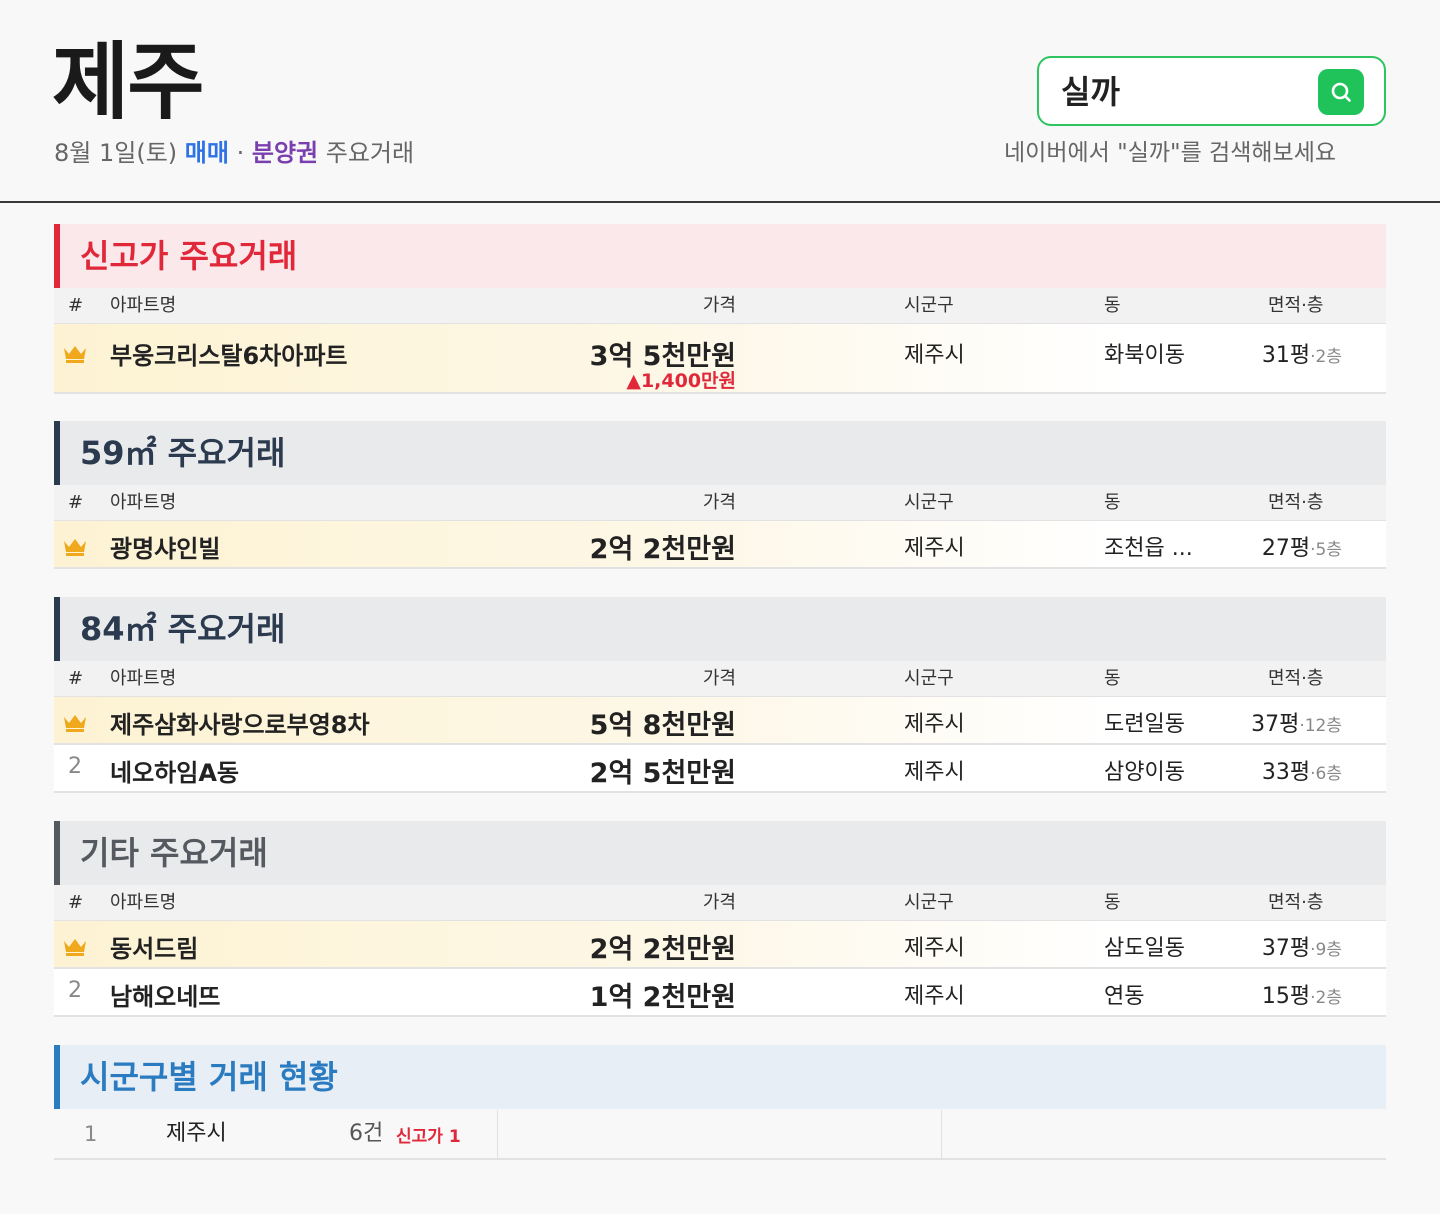 The image size is (1440, 1214). Describe the element at coordinates (662, 725) in the screenshot. I see `price: 5억 8천만원` at that location.